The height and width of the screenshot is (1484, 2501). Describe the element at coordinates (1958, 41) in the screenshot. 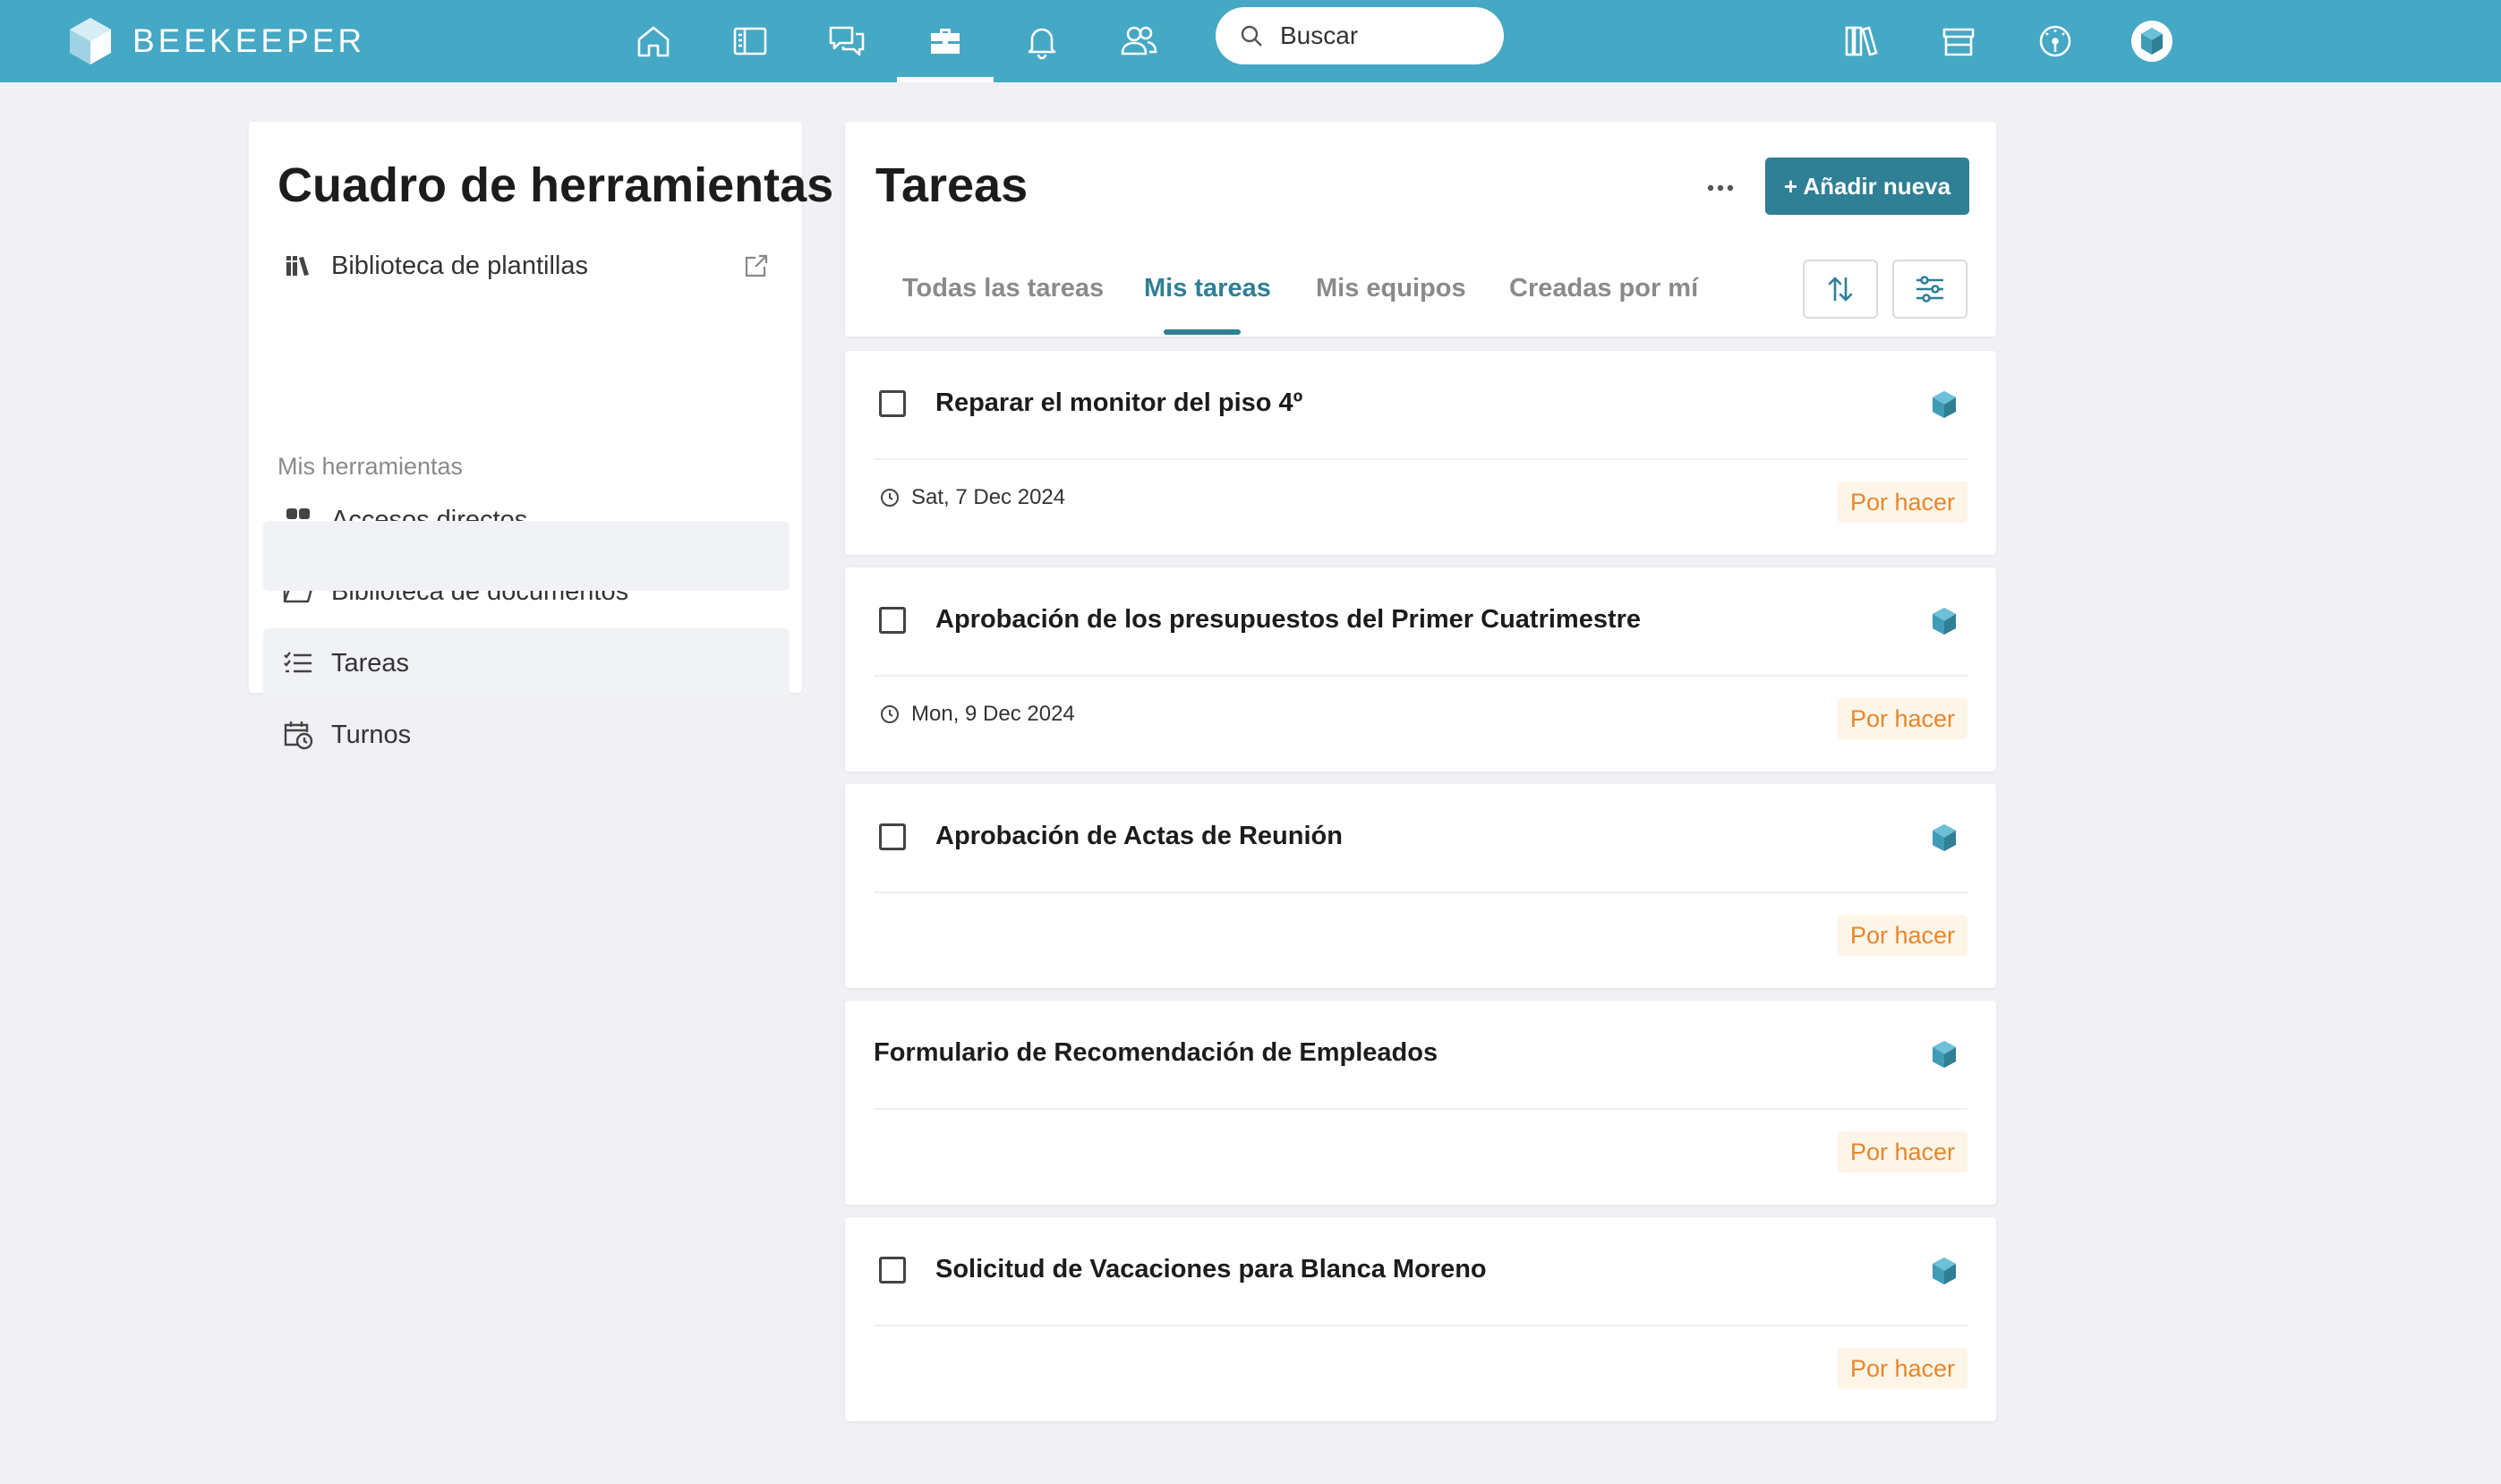

I see `store-icon` at that location.